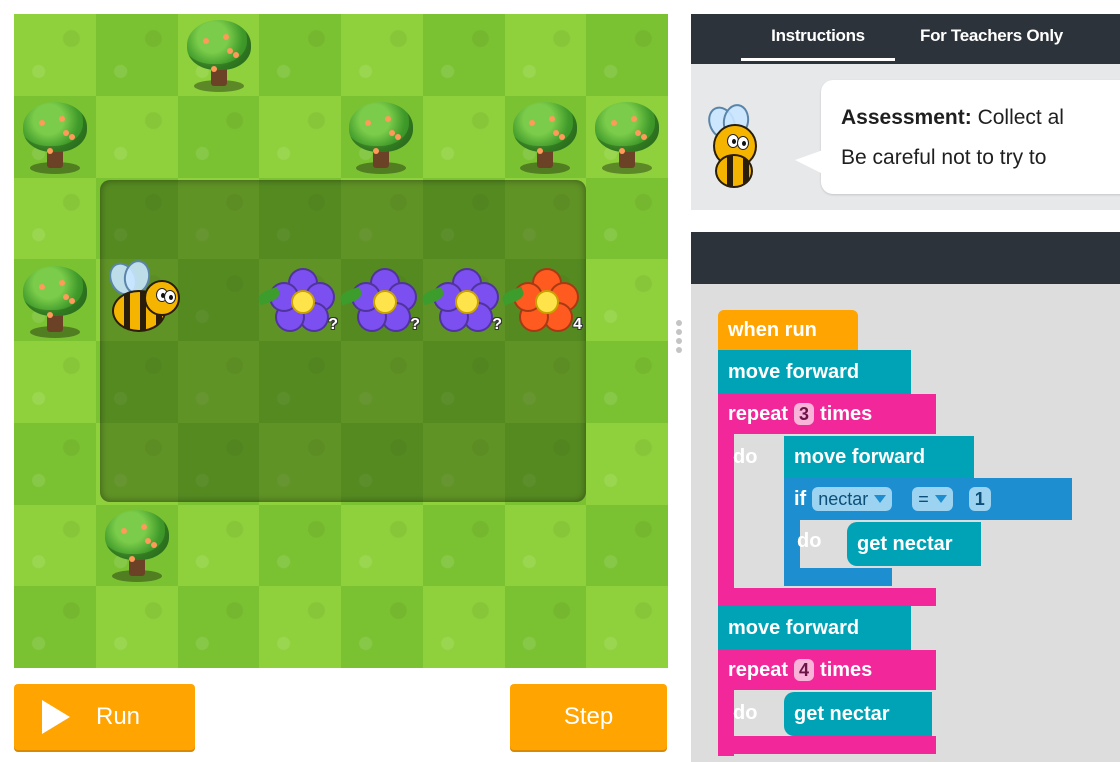 This screenshot has height=762, width=1120. I want to click on instruction-heading: Assessment:, so click(906, 117).